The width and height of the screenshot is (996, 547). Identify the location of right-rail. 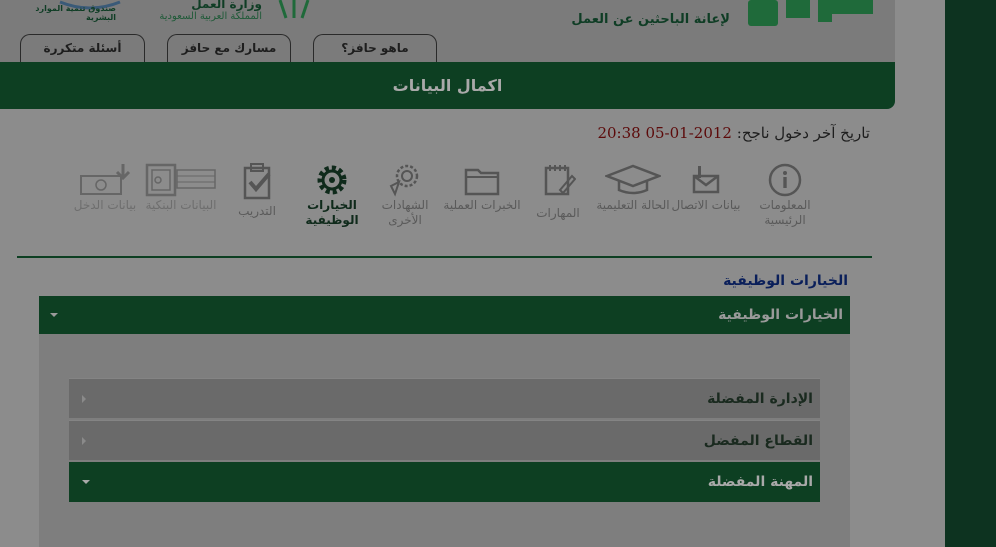
(970, 273).